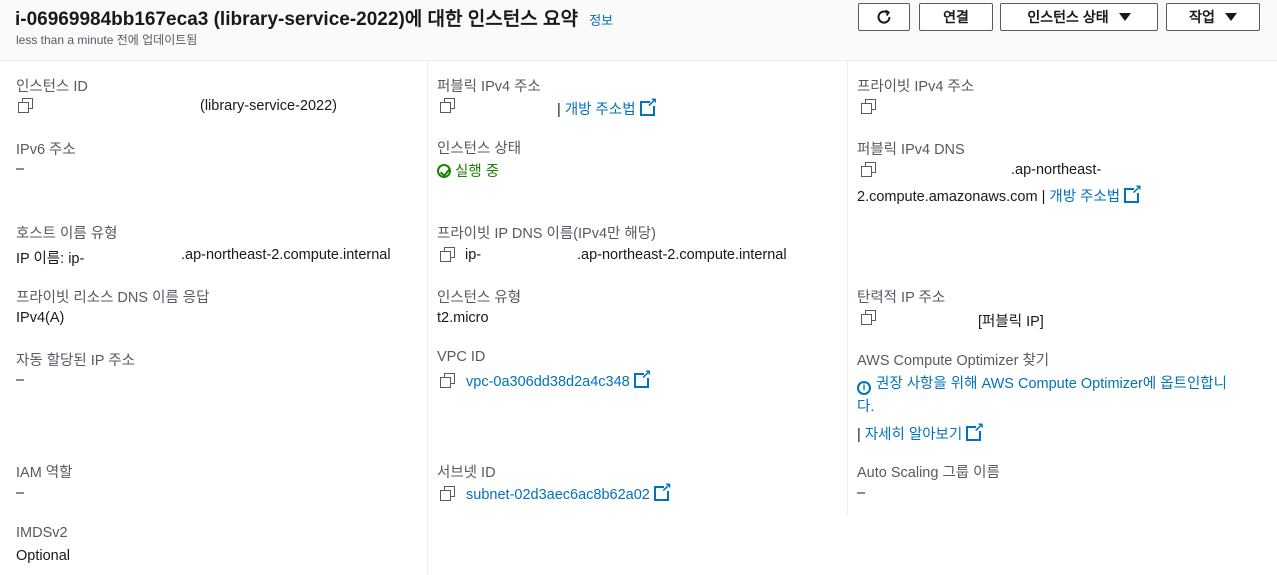 The image size is (1277, 575). Describe the element at coordinates (444, 171) in the screenshot. I see `success-check-icon` at that location.